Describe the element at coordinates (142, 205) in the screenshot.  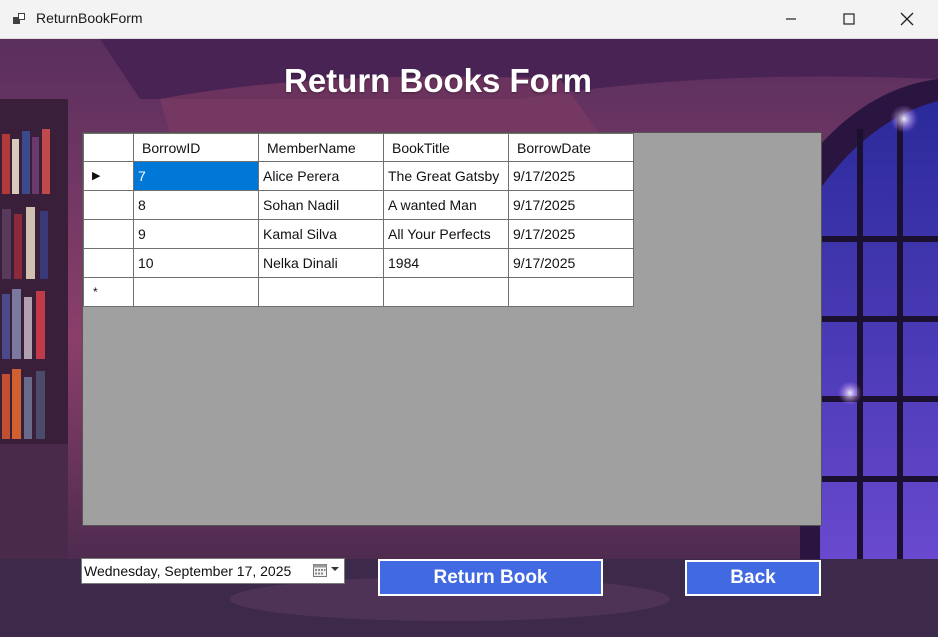
I see `cell-text: 8` at that location.